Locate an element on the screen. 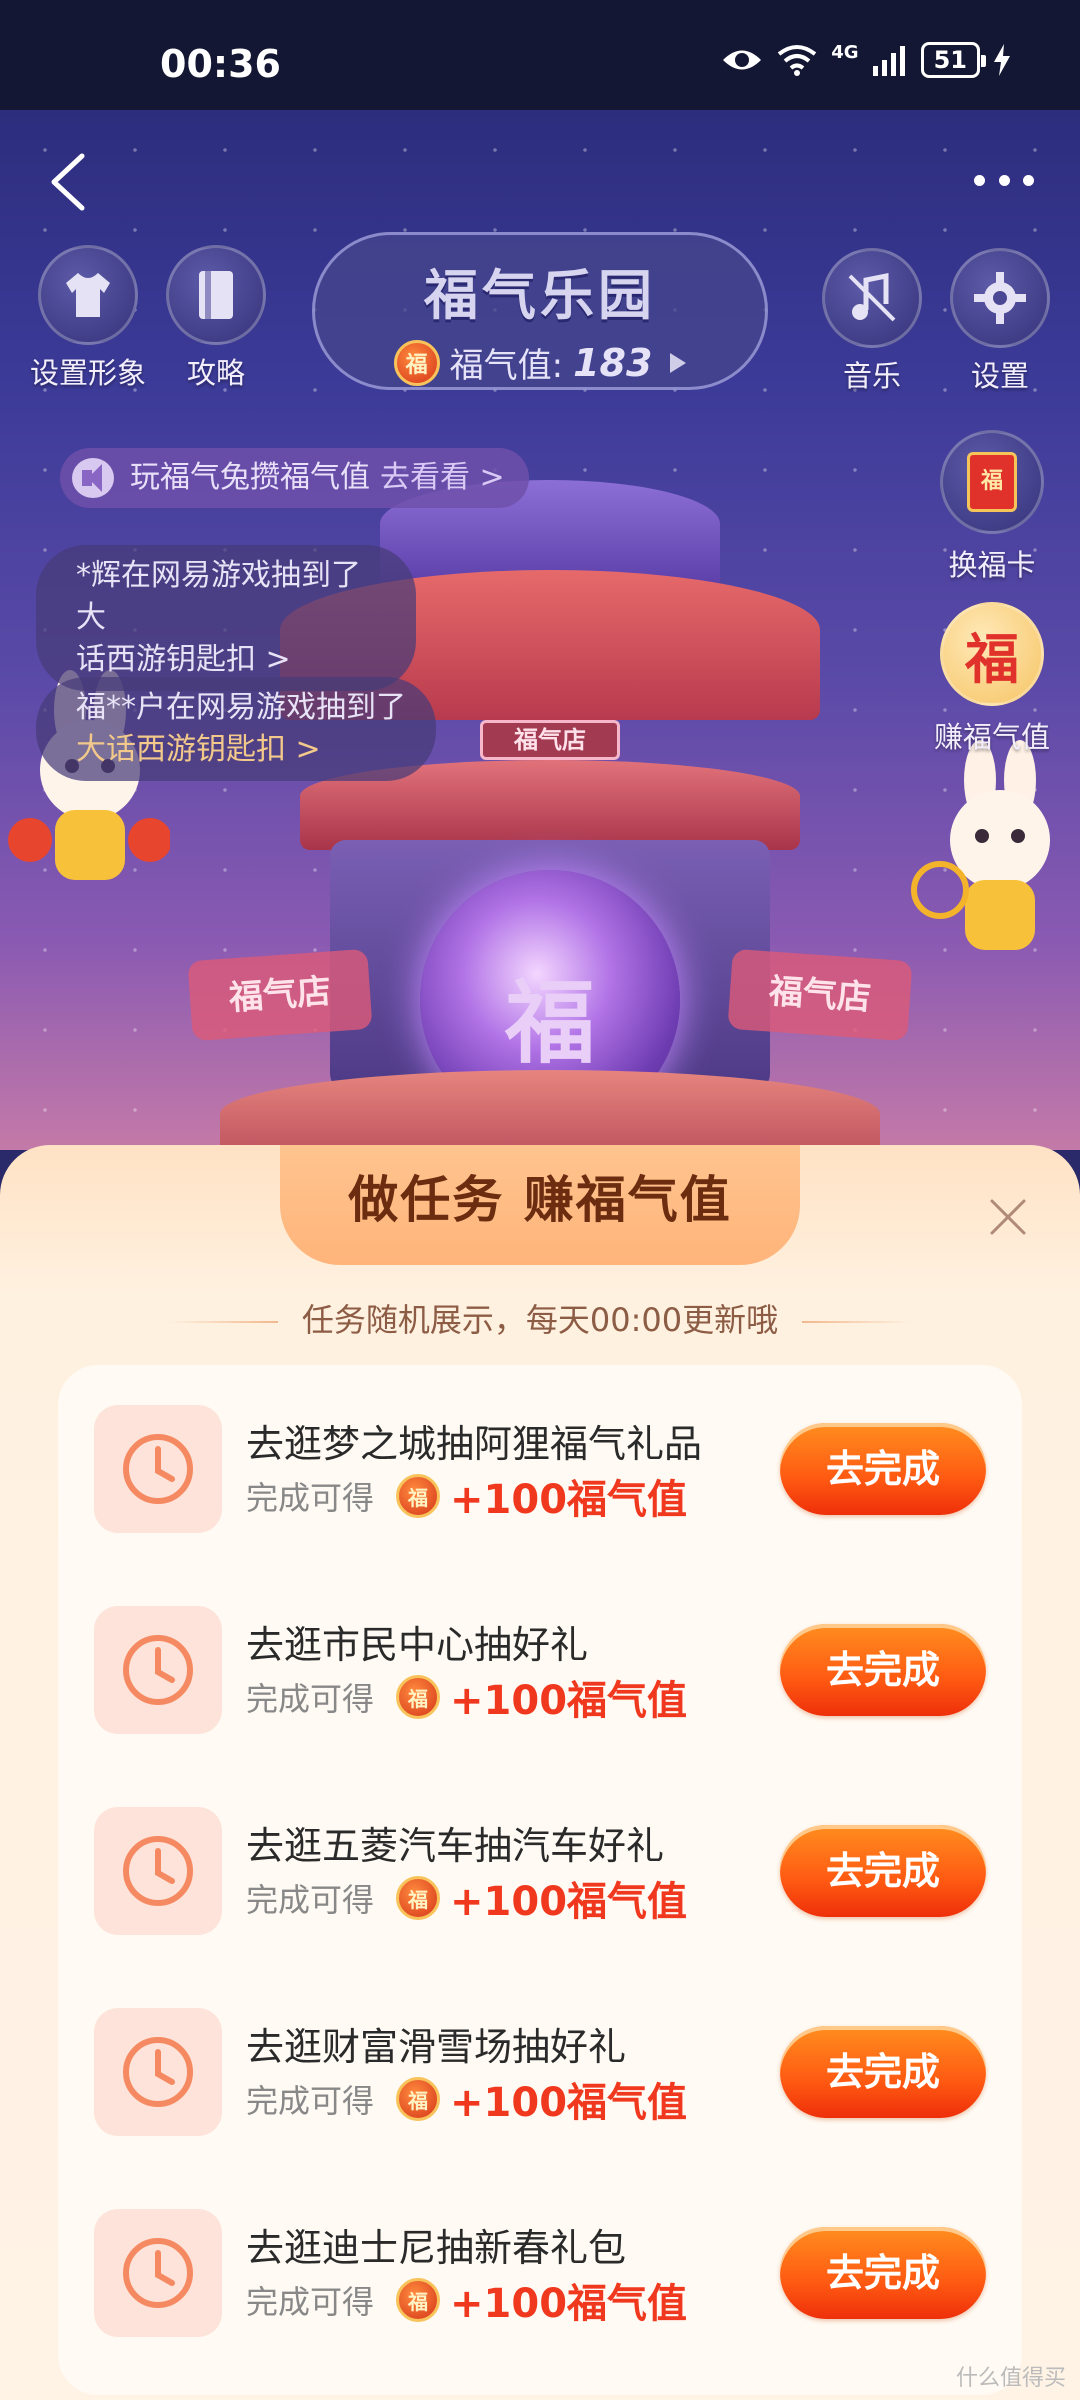 Image resolution: width=1080 pixels, height=2400 pixels. tower-sign: 福气店 is located at coordinates (550, 740).